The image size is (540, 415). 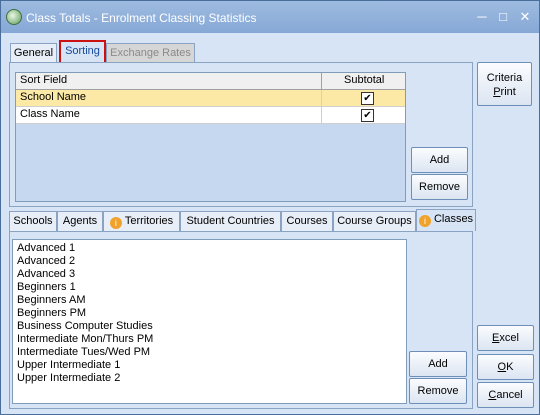 What do you see at coordinates (51, 313) in the screenshot?
I see `list-item: Beginners PM` at bounding box center [51, 313].